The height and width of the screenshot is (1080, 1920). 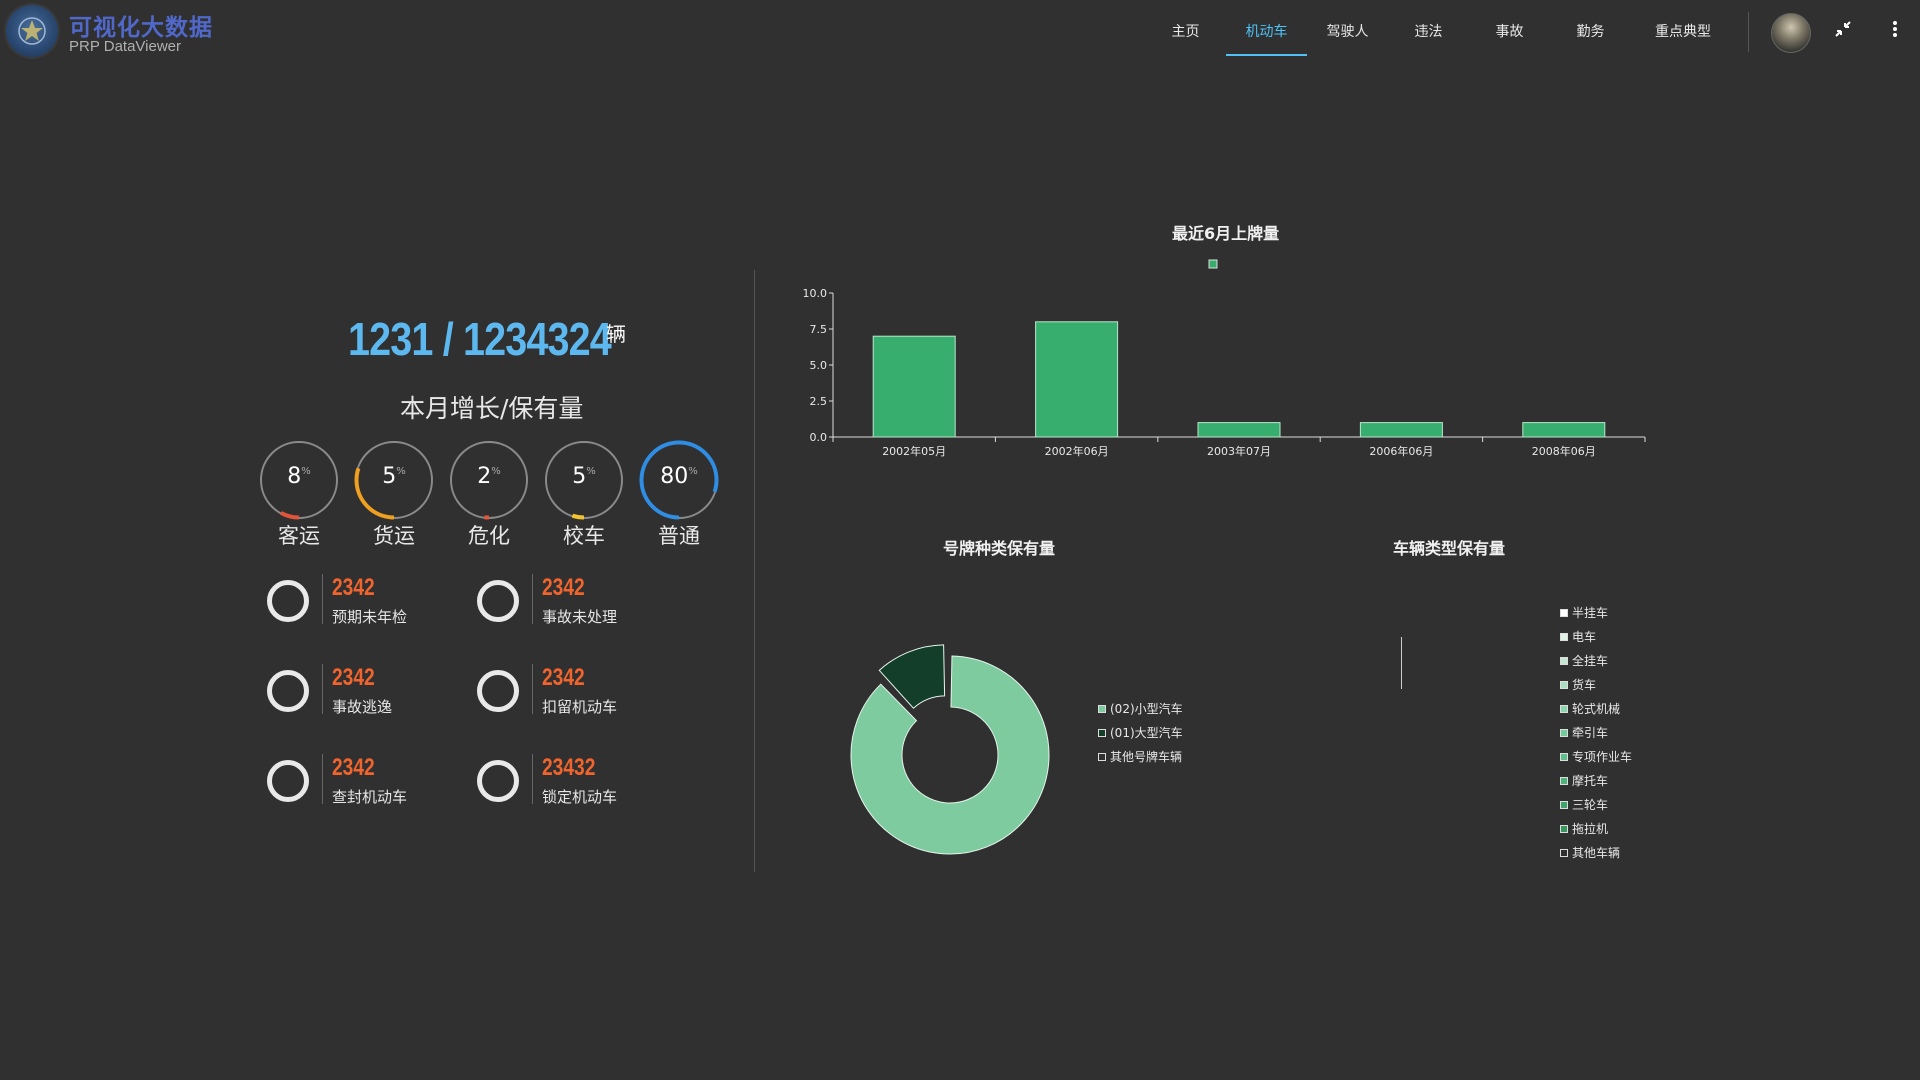 I want to click on plate-type-donut-chart, so click(x=950, y=749).